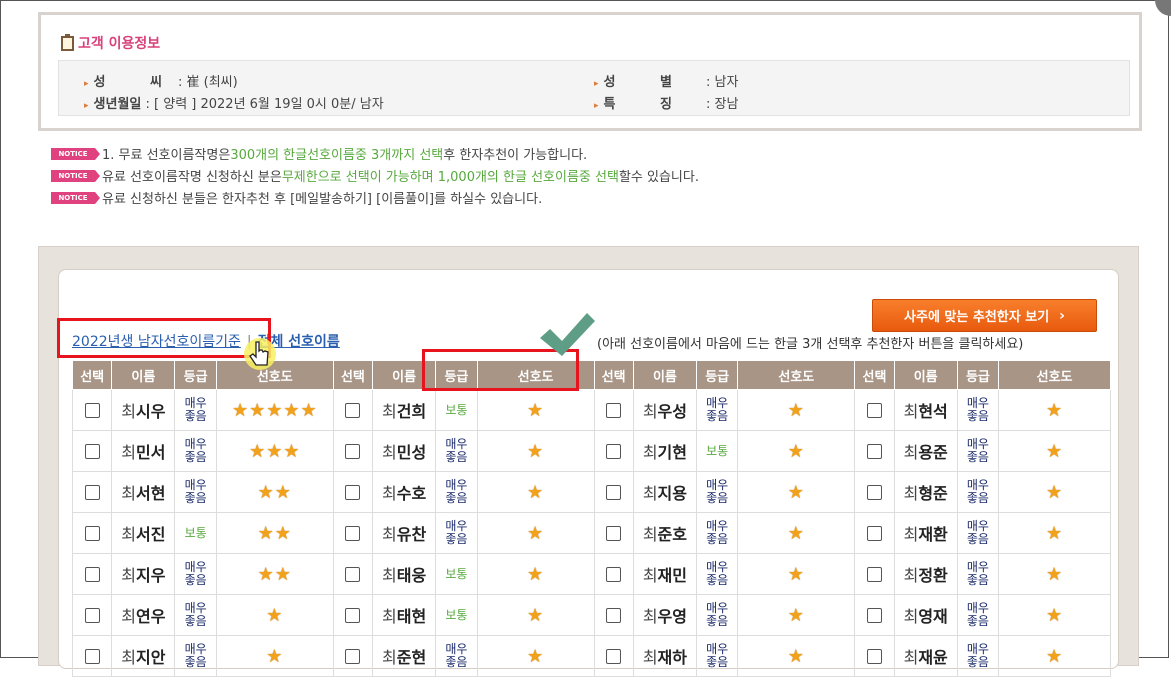 The width and height of the screenshot is (1171, 677). I want to click on birth-value: : [ 양력 ] 2022년 6월 19일 0시 0분/ 남자, so click(264, 104).